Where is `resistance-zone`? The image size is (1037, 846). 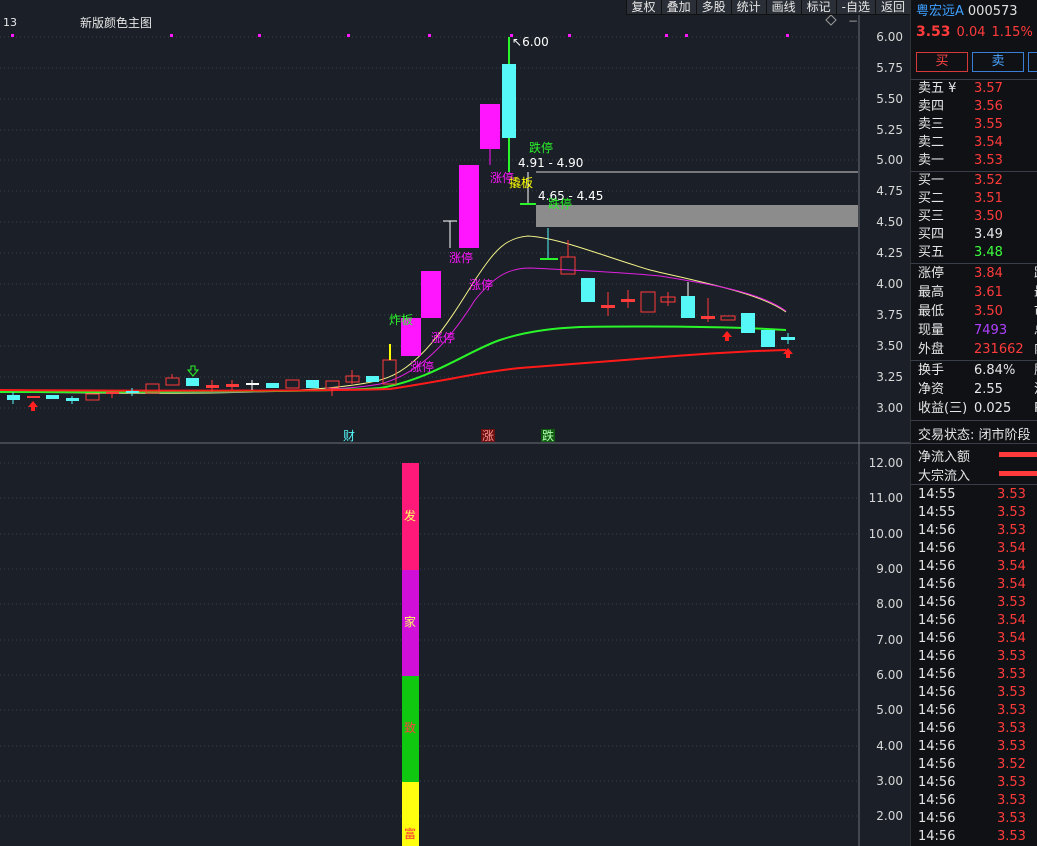
resistance-zone is located at coordinates (697, 216).